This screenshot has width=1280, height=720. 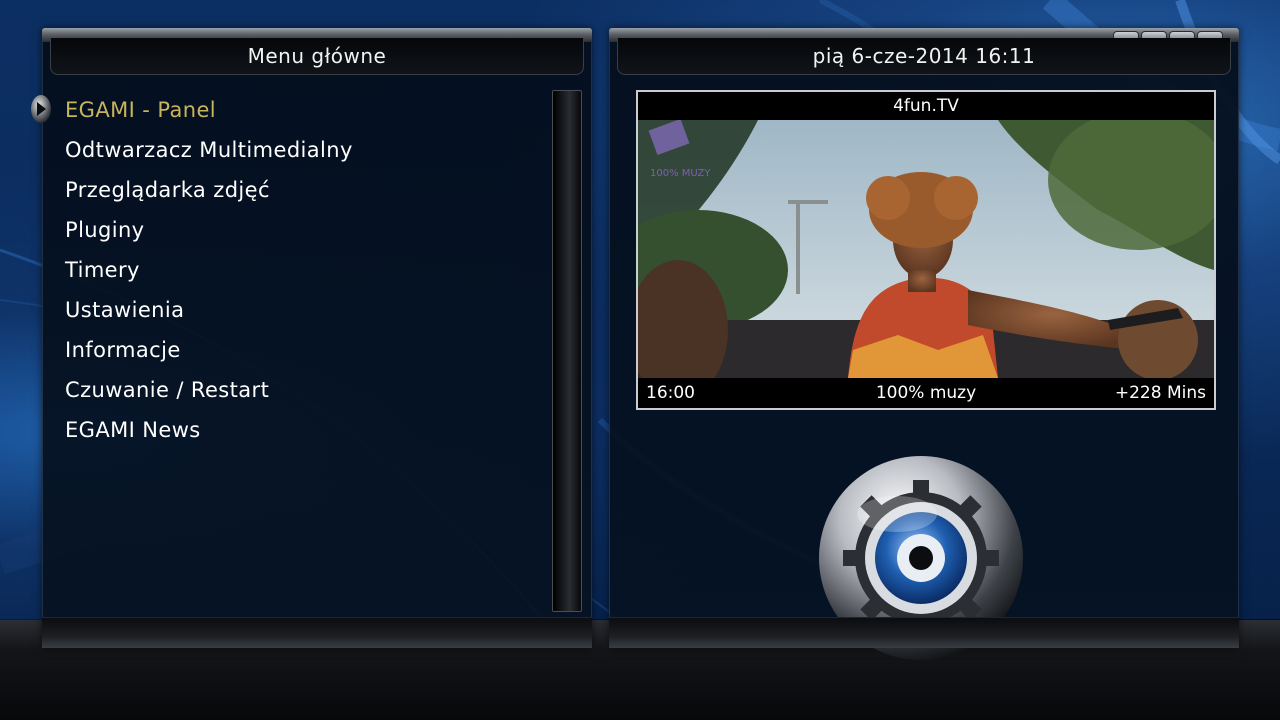 I want to click on main-menu-title: Menu główne, so click(x=317, y=56).